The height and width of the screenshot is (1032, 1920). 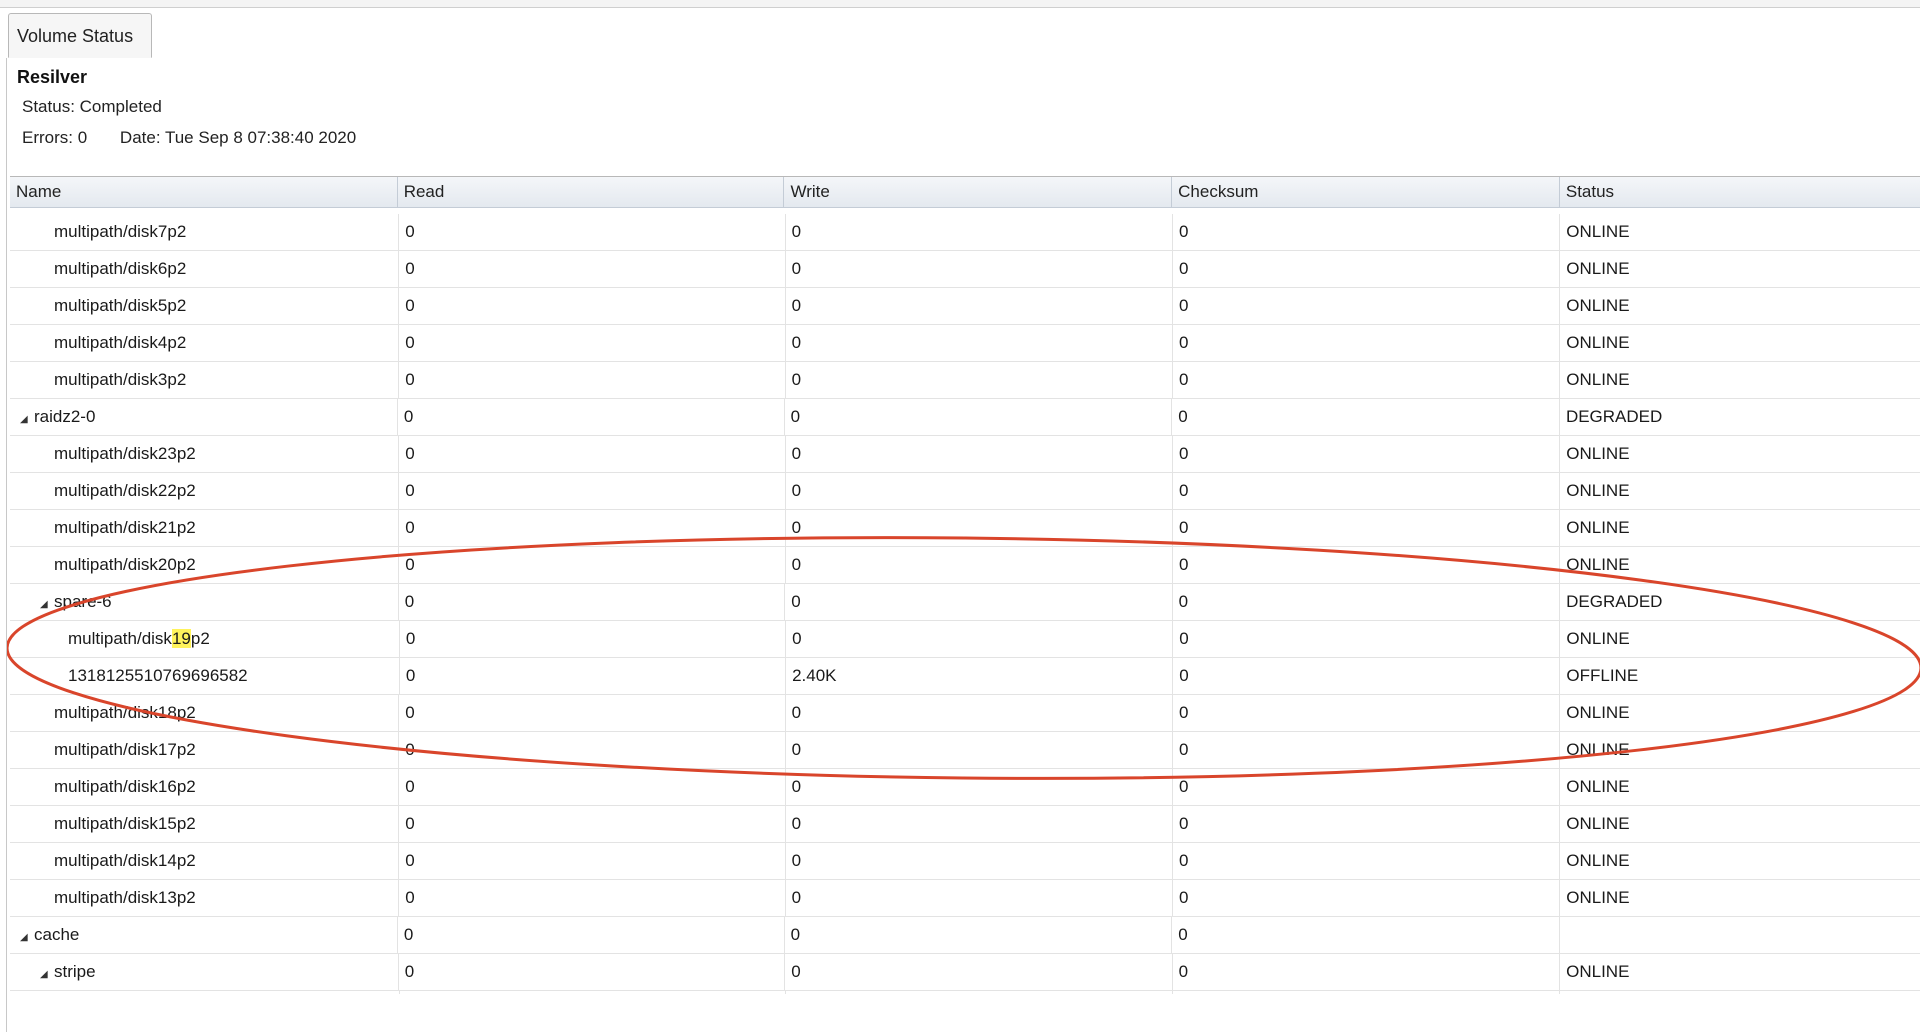 I want to click on name-part: multipath/disk, so click(x=120, y=638).